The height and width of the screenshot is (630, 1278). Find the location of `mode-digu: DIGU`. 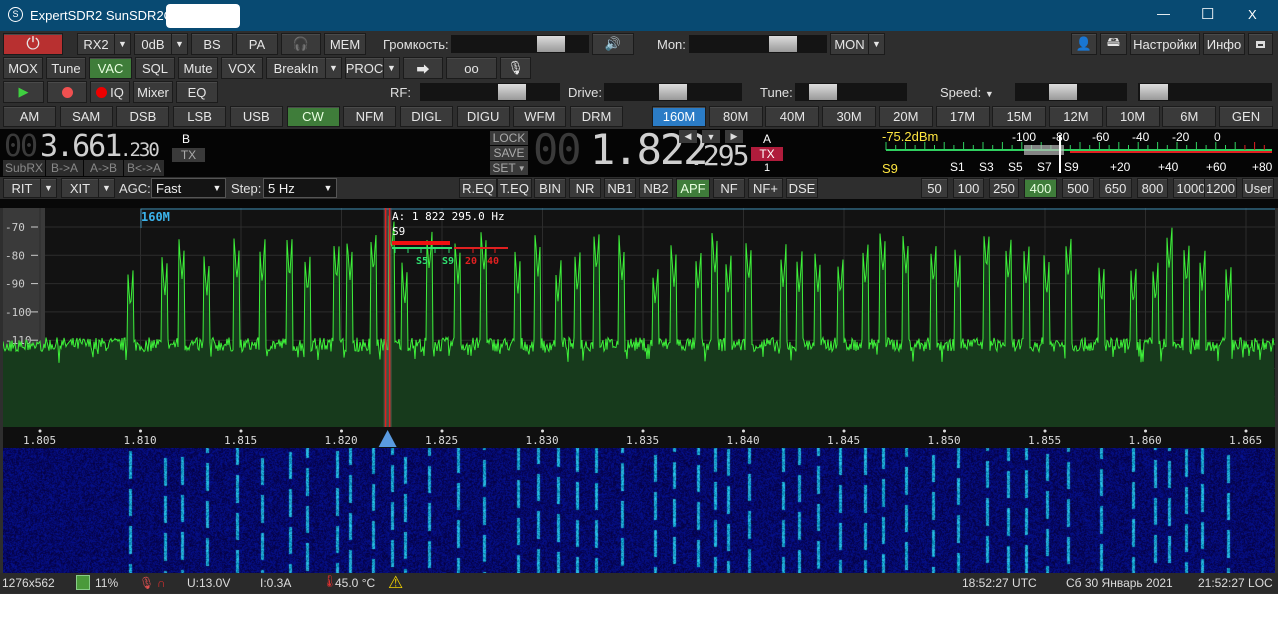

mode-digu: DIGU is located at coordinates (483, 116).